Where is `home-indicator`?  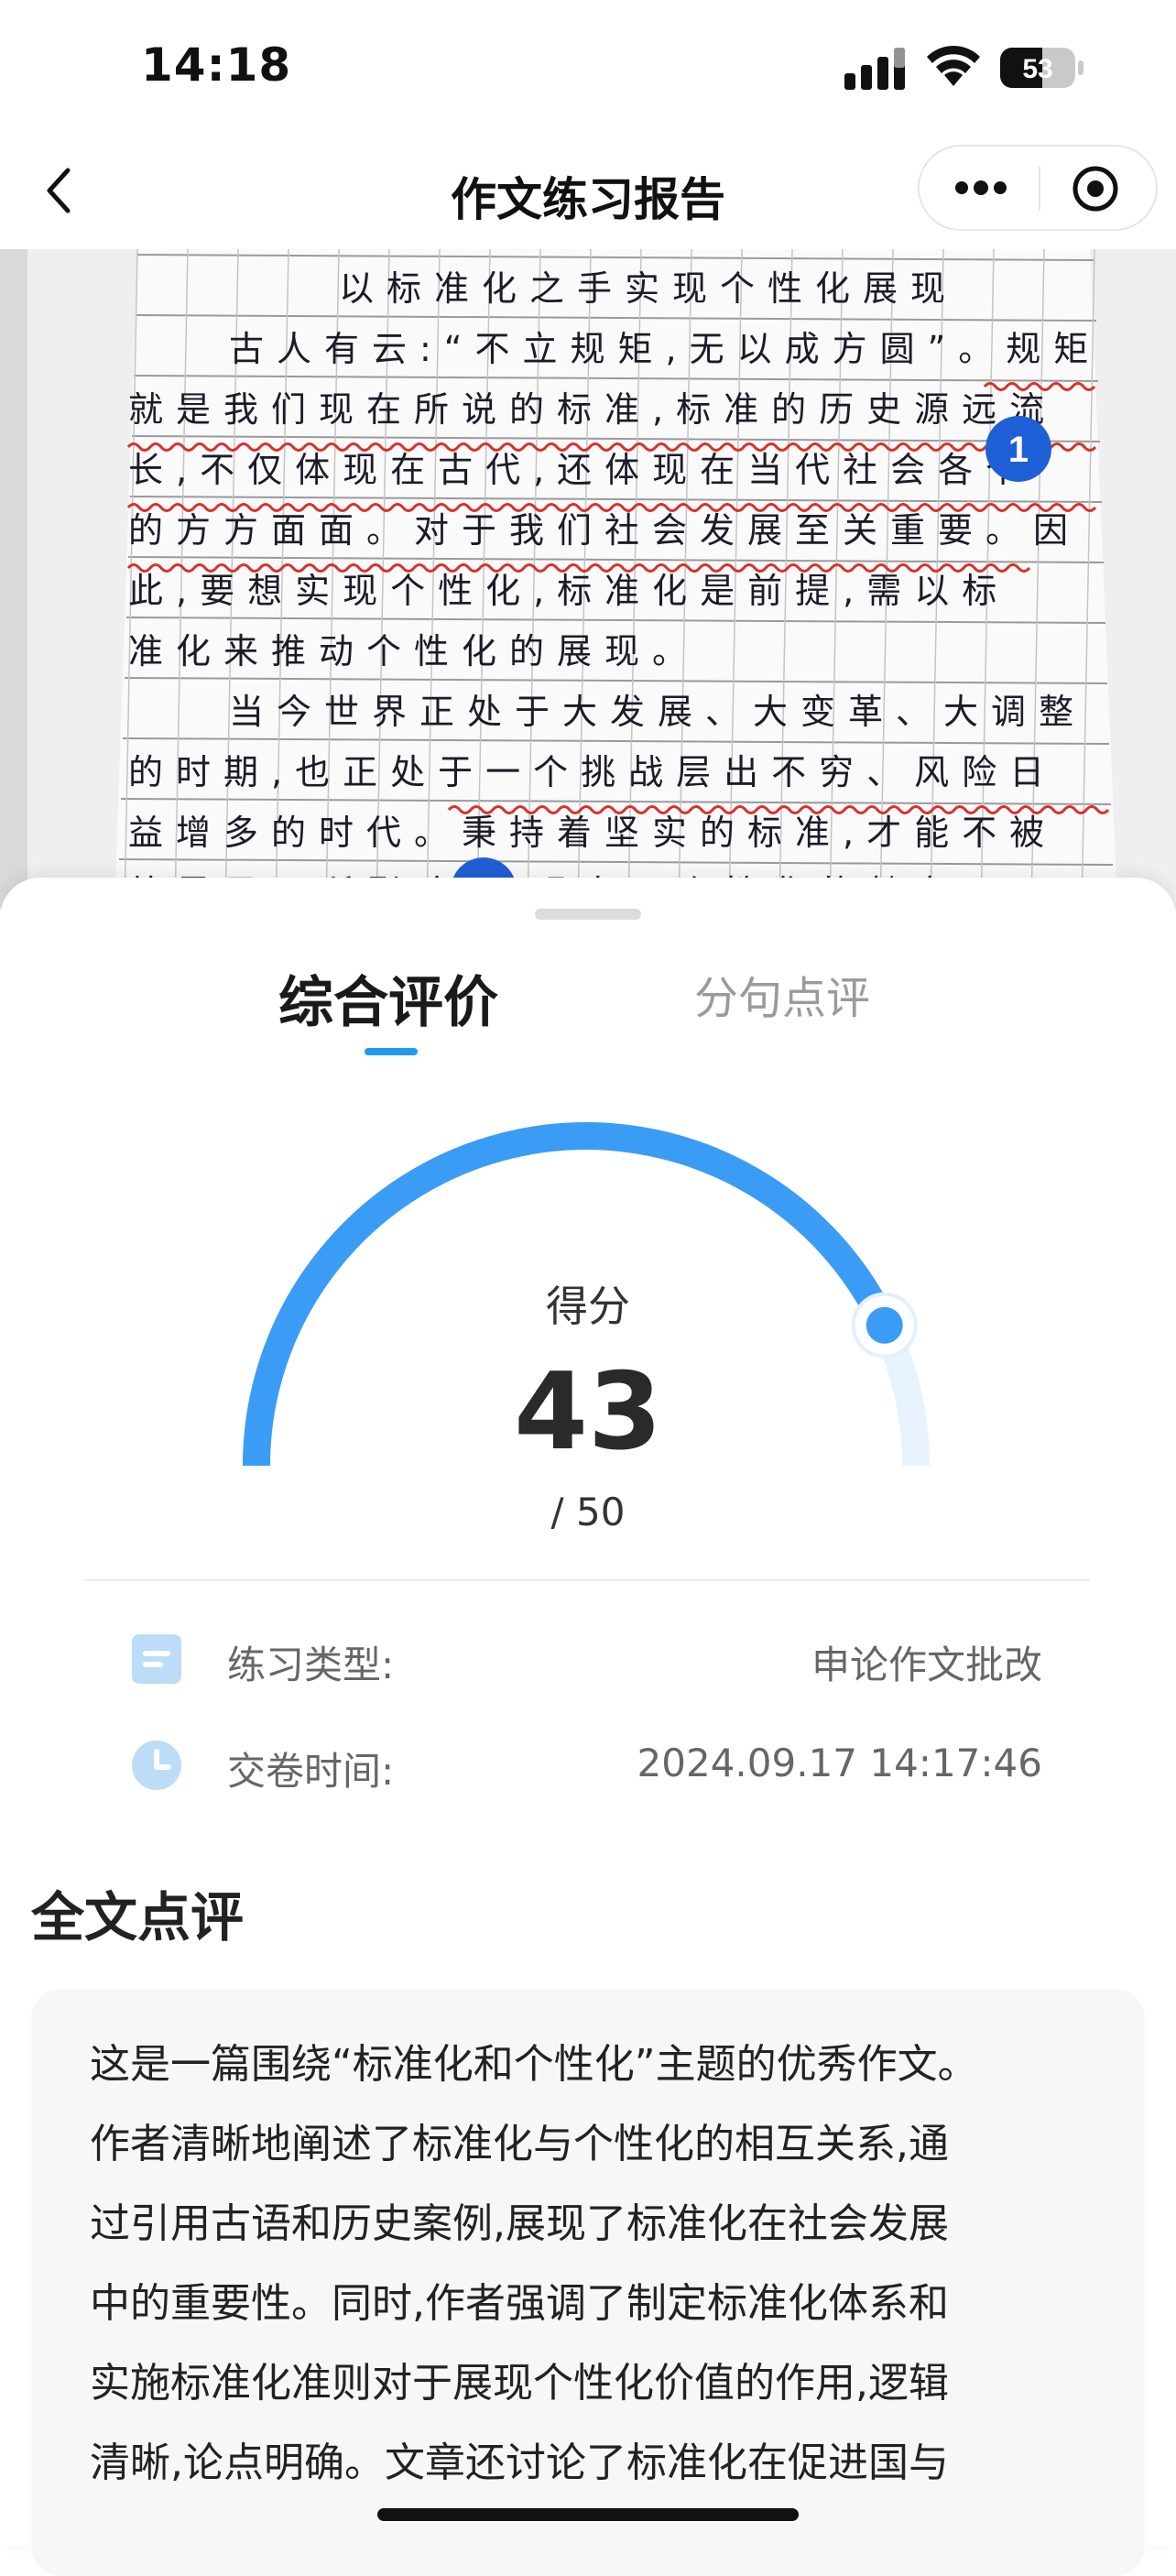
home-indicator is located at coordinates (588, 2515).